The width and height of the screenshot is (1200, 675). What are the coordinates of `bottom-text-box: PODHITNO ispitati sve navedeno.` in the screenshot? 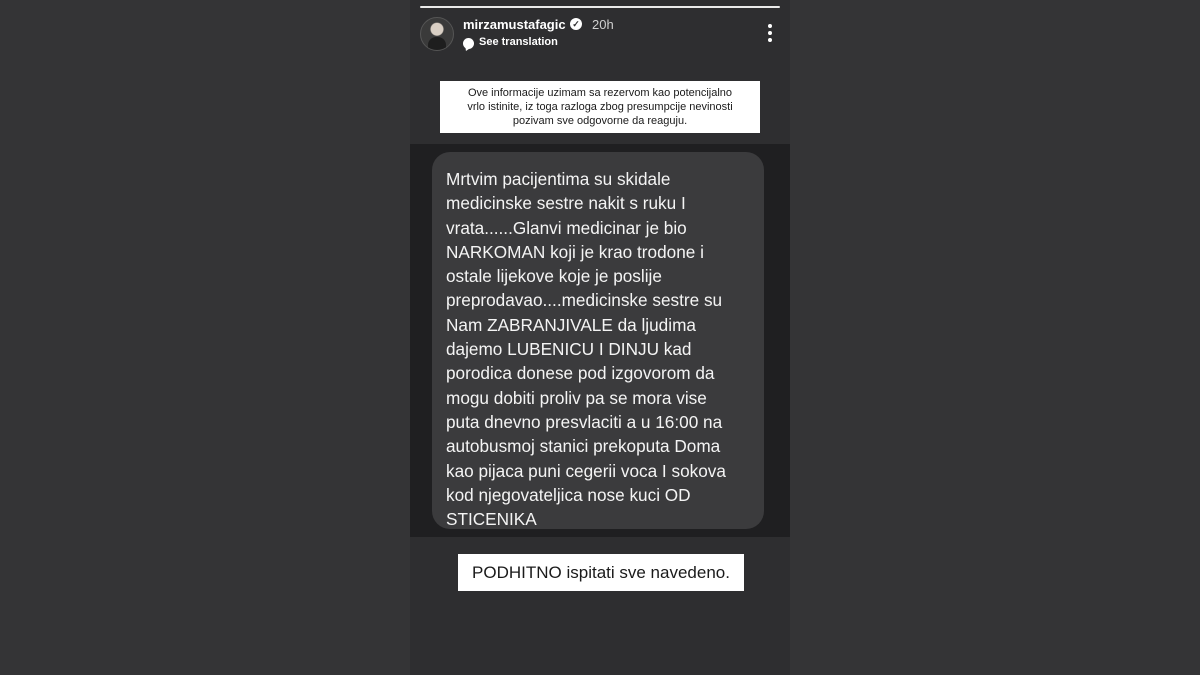 It's located at (601, 572).